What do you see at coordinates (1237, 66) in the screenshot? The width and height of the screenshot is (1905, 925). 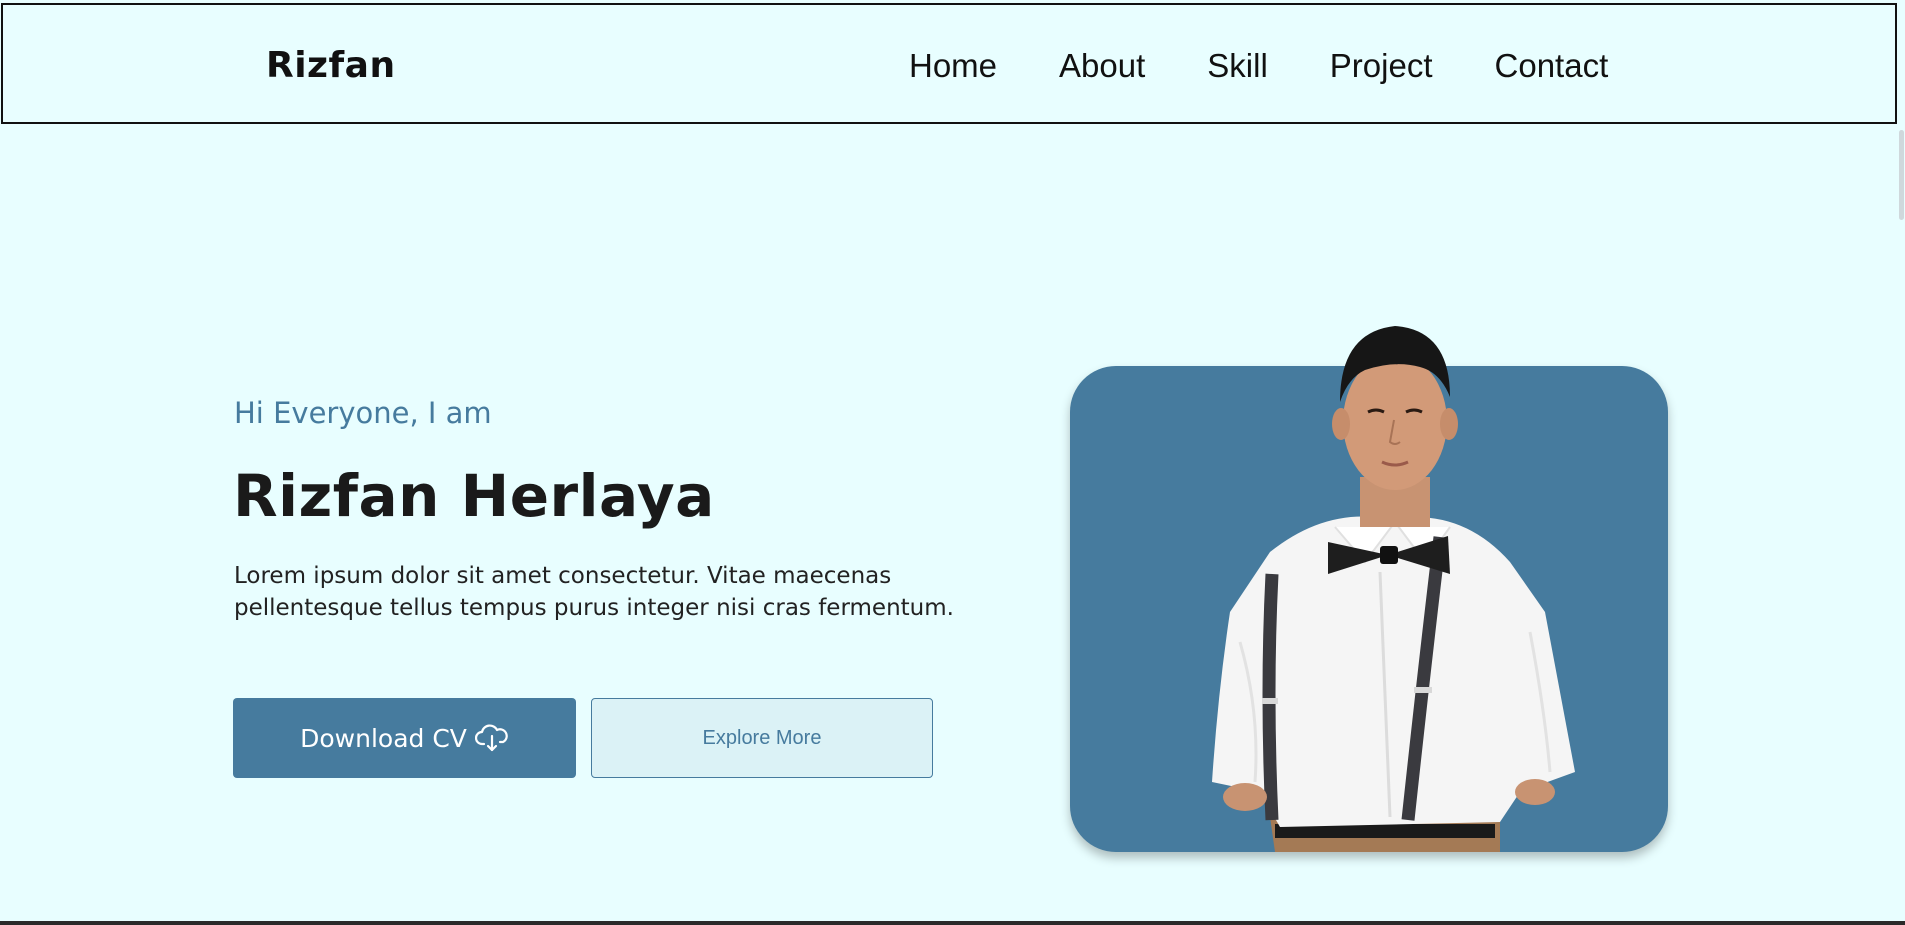 I see `nav-link-skill: Skill` at bounding box center [1237, 66].